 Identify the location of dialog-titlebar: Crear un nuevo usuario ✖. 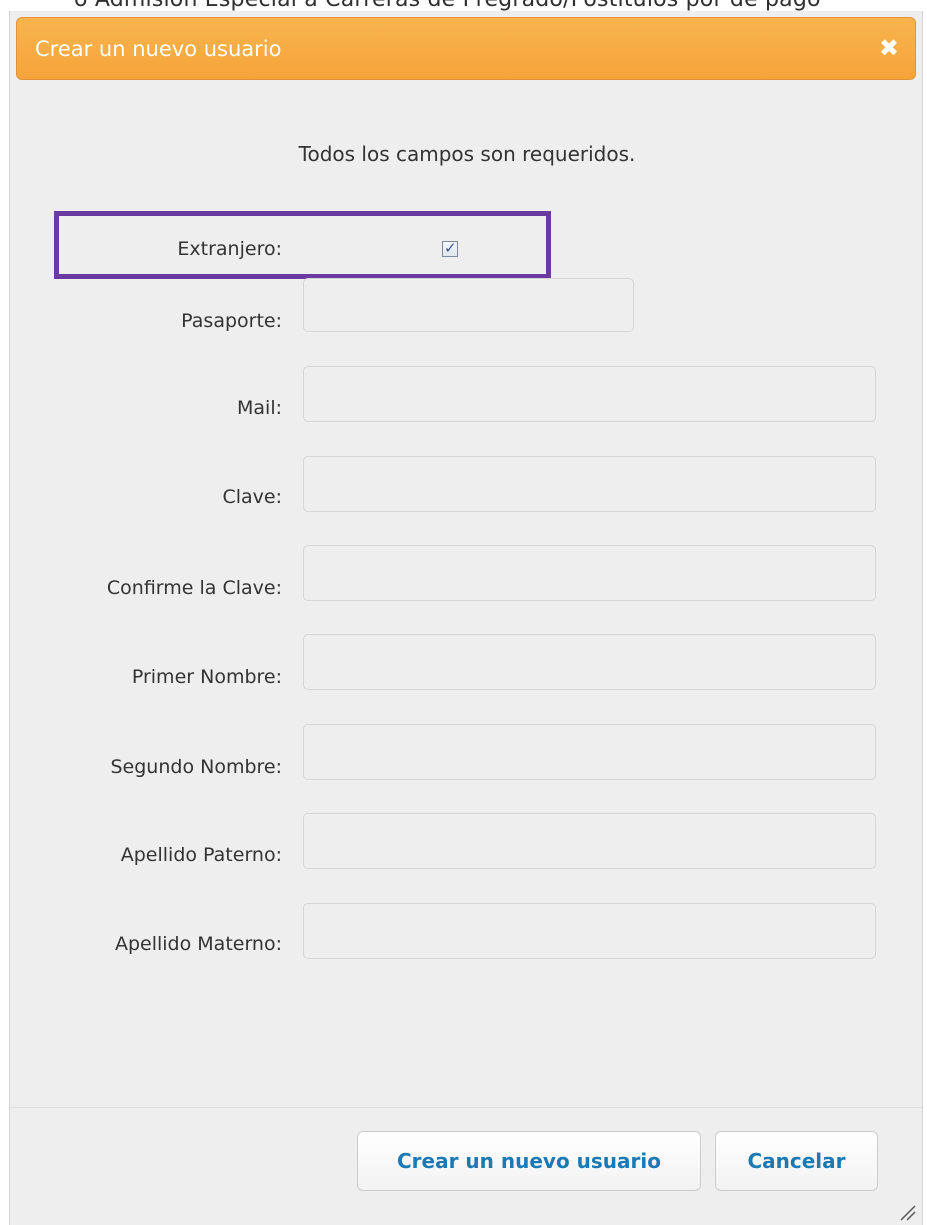
(466, 48).